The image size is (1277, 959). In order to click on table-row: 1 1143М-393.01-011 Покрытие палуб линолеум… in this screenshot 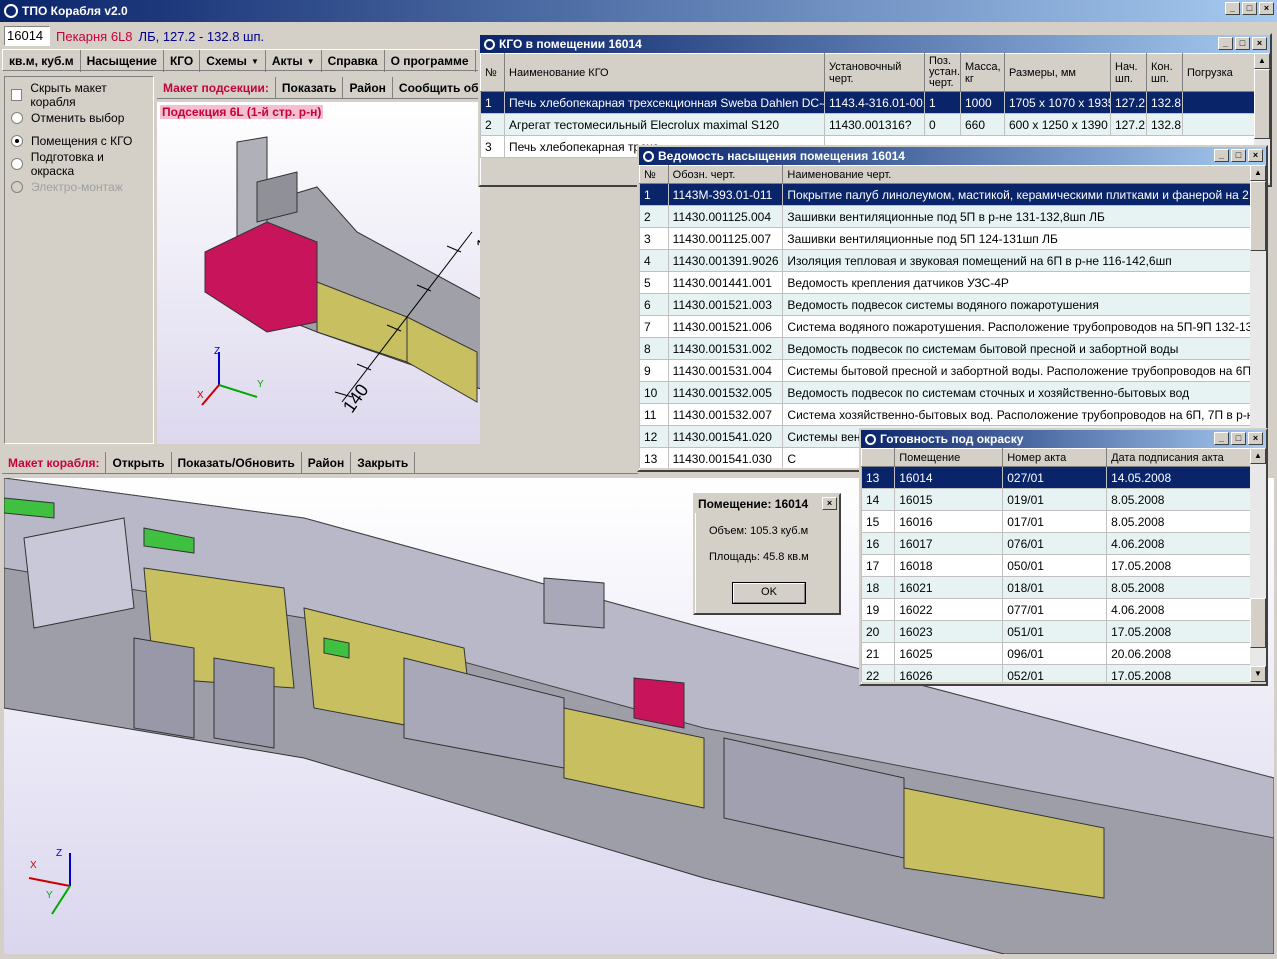, I will do `click(952, 194)`.